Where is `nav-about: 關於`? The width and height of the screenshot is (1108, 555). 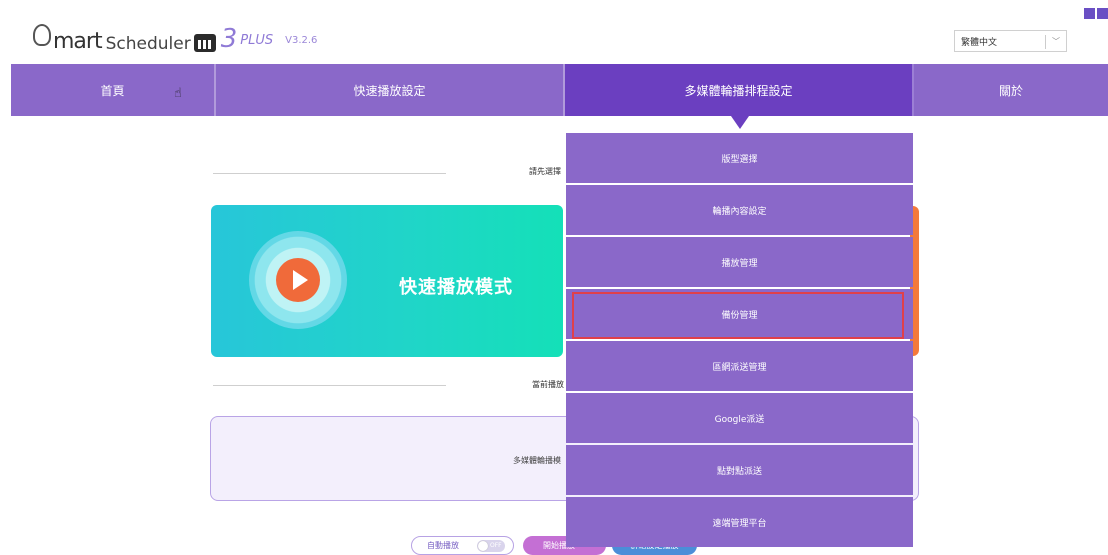 nav-about: 關於 is located at coordinates (1011, 90).